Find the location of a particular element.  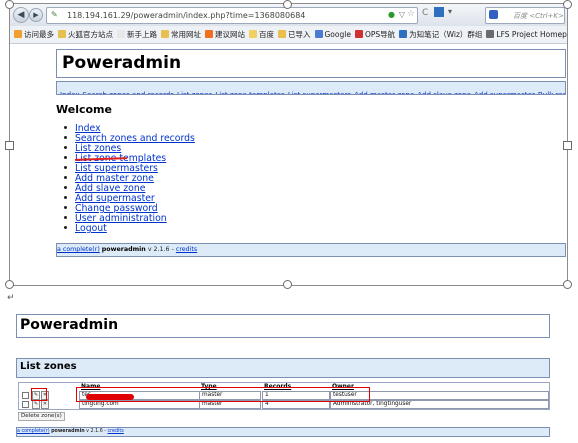

menu-link: Add supermaster is located at coordinates (504, 92).